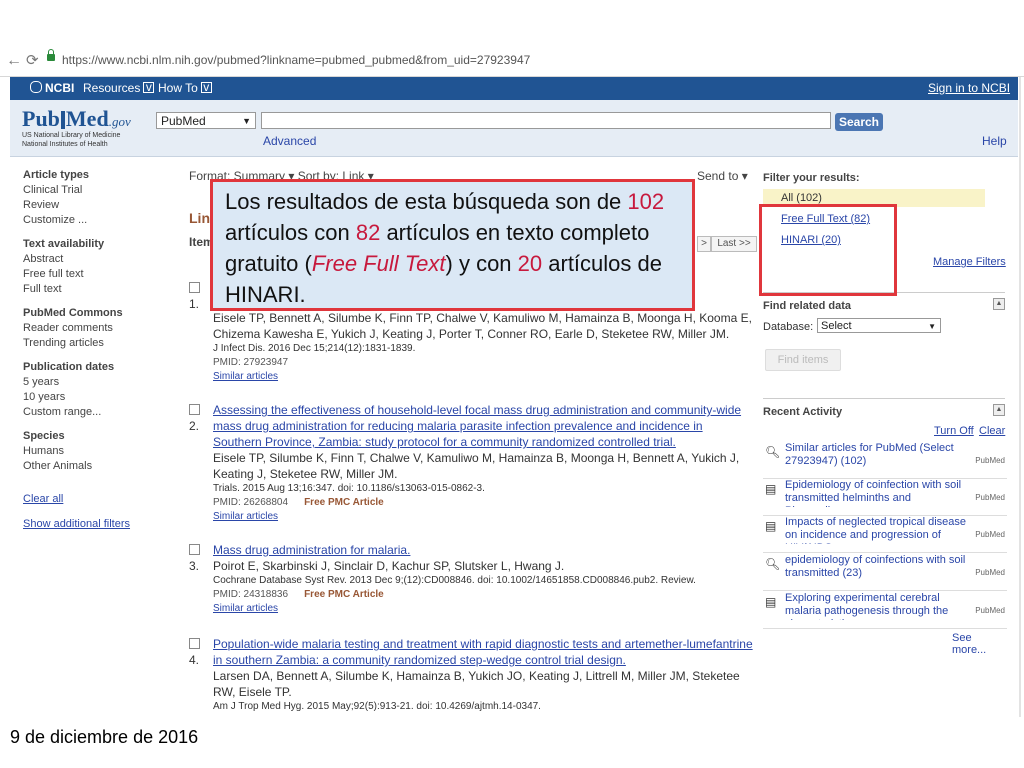 This screenshot has height=768, width=1024. What do you see at coordinates (14, 61) in the screenshot?
I see `back-icon: ←` at bounding box center [14, 61].